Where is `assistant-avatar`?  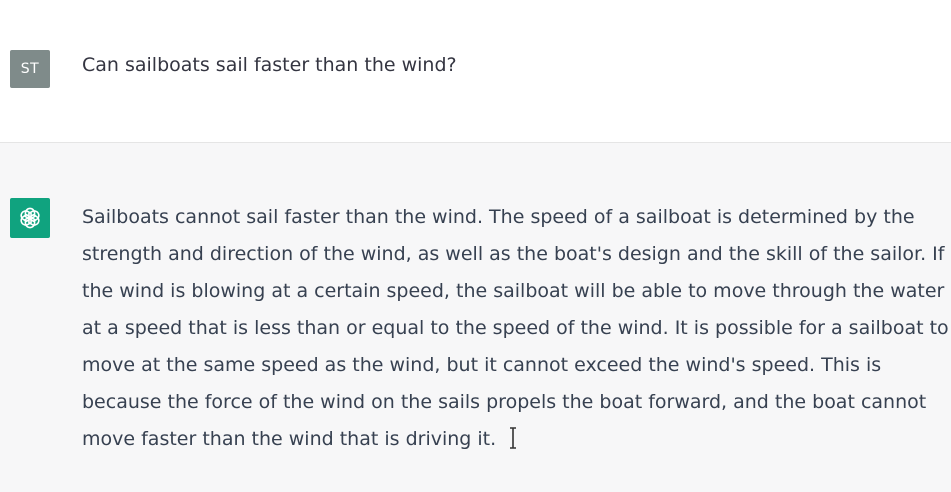
assistant-avatar is located at coordinates (30, 218).